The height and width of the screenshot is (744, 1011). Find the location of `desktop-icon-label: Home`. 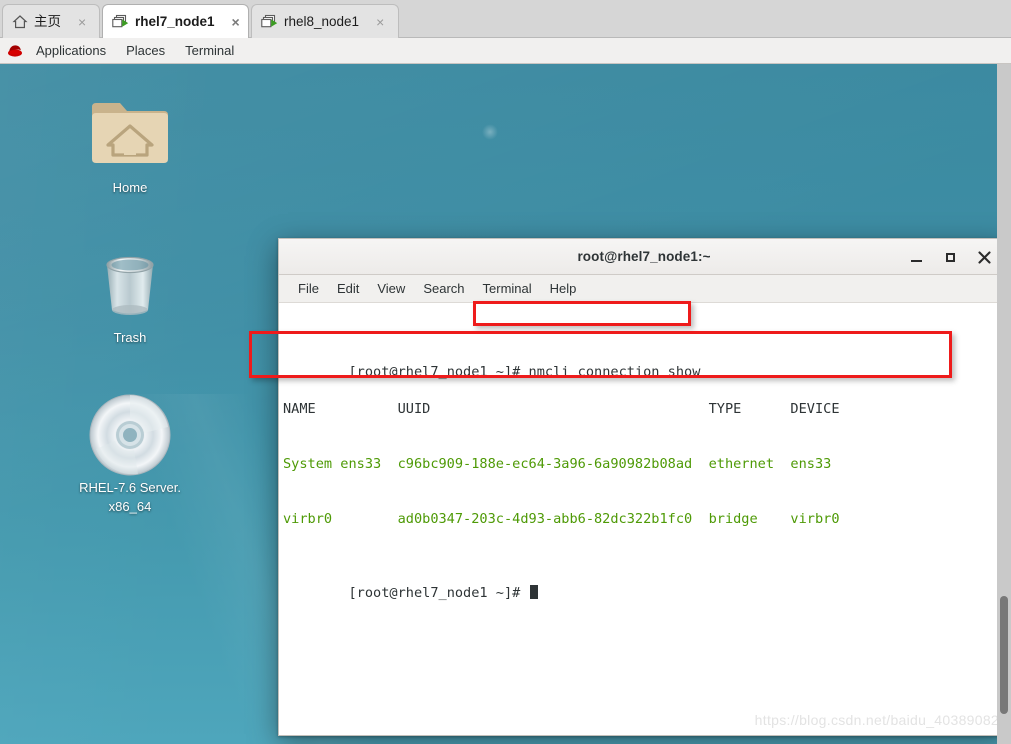

desktop-icon-label: Home is located at coordinates (130, 187).